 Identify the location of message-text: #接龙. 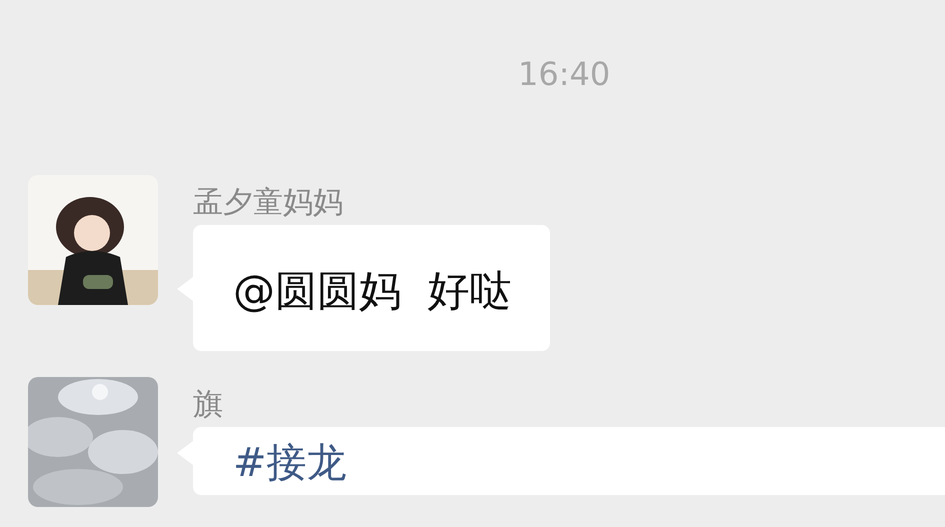
(290, 463).